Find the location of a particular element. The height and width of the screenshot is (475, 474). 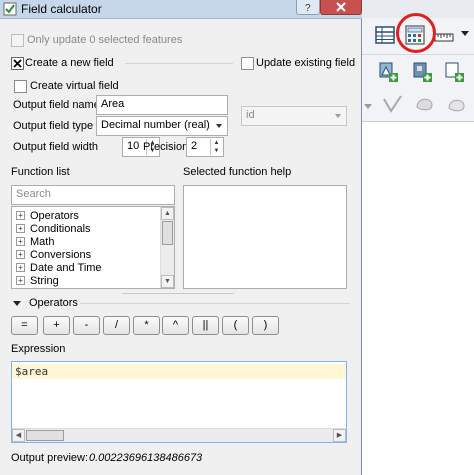

create-new-field-label: Create a new field is located at coordinates (69, 63).